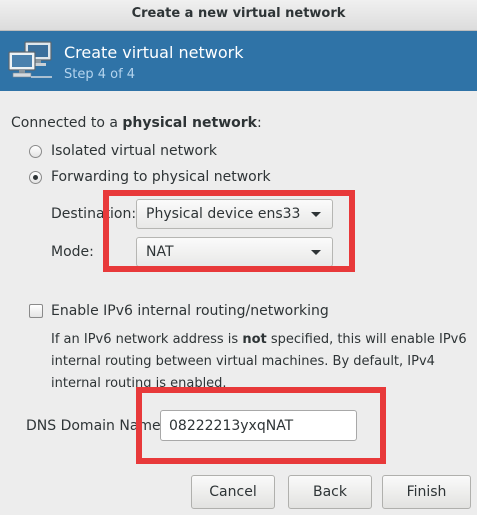  I want to click on mode-dropdown: NAT, so click(234, 252).